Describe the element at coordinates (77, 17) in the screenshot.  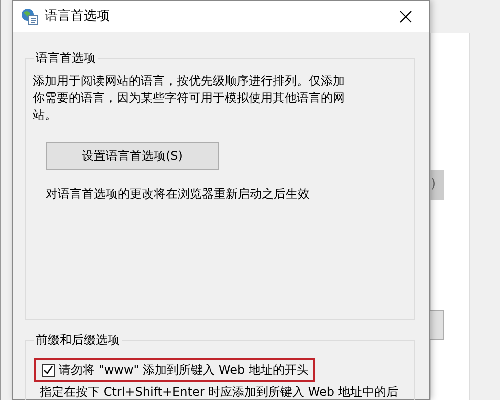
I see `window-title: 语言首选项` at that location.